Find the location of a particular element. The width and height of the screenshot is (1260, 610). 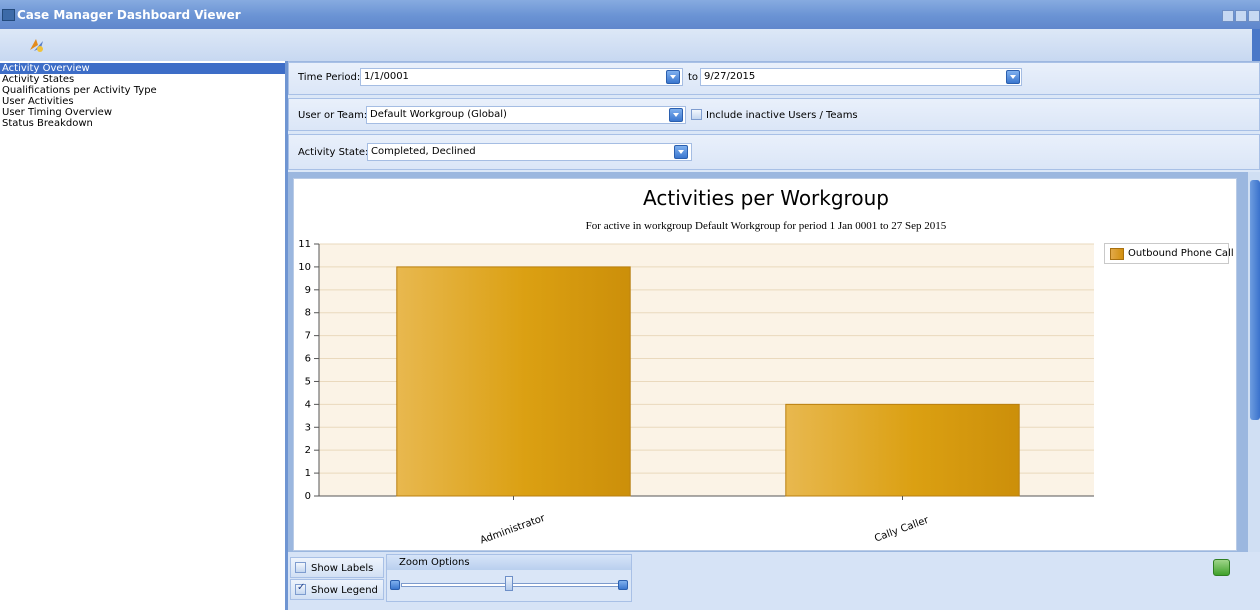

chart-title: Activities per Workgroup is located at coordinates (766, 198).